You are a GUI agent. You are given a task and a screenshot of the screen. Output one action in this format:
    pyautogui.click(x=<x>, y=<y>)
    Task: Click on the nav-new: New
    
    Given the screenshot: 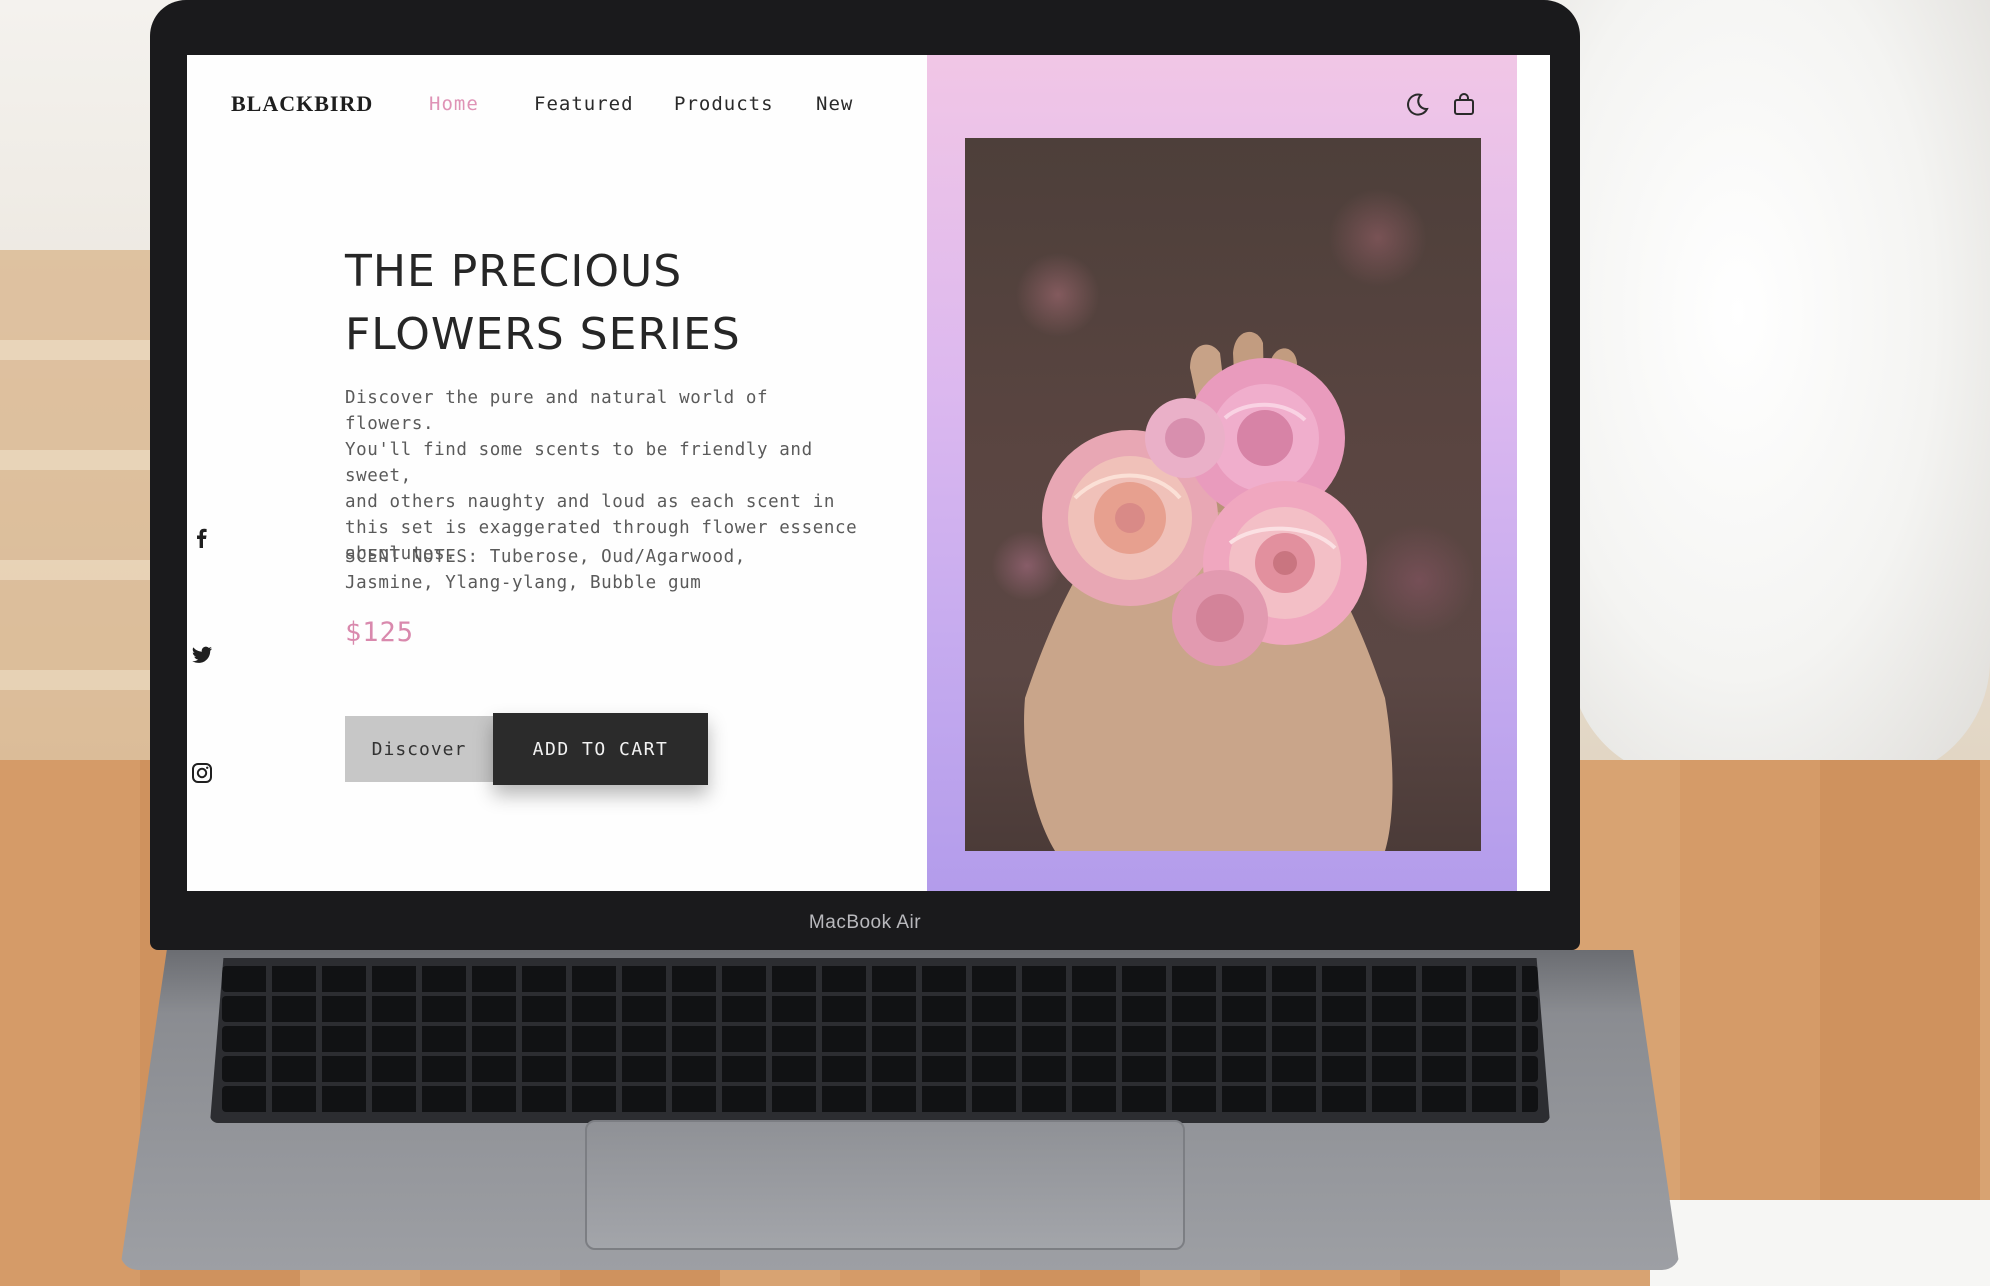 What is the action you would take?
    pyautogui.click(x=834, y=104)
    